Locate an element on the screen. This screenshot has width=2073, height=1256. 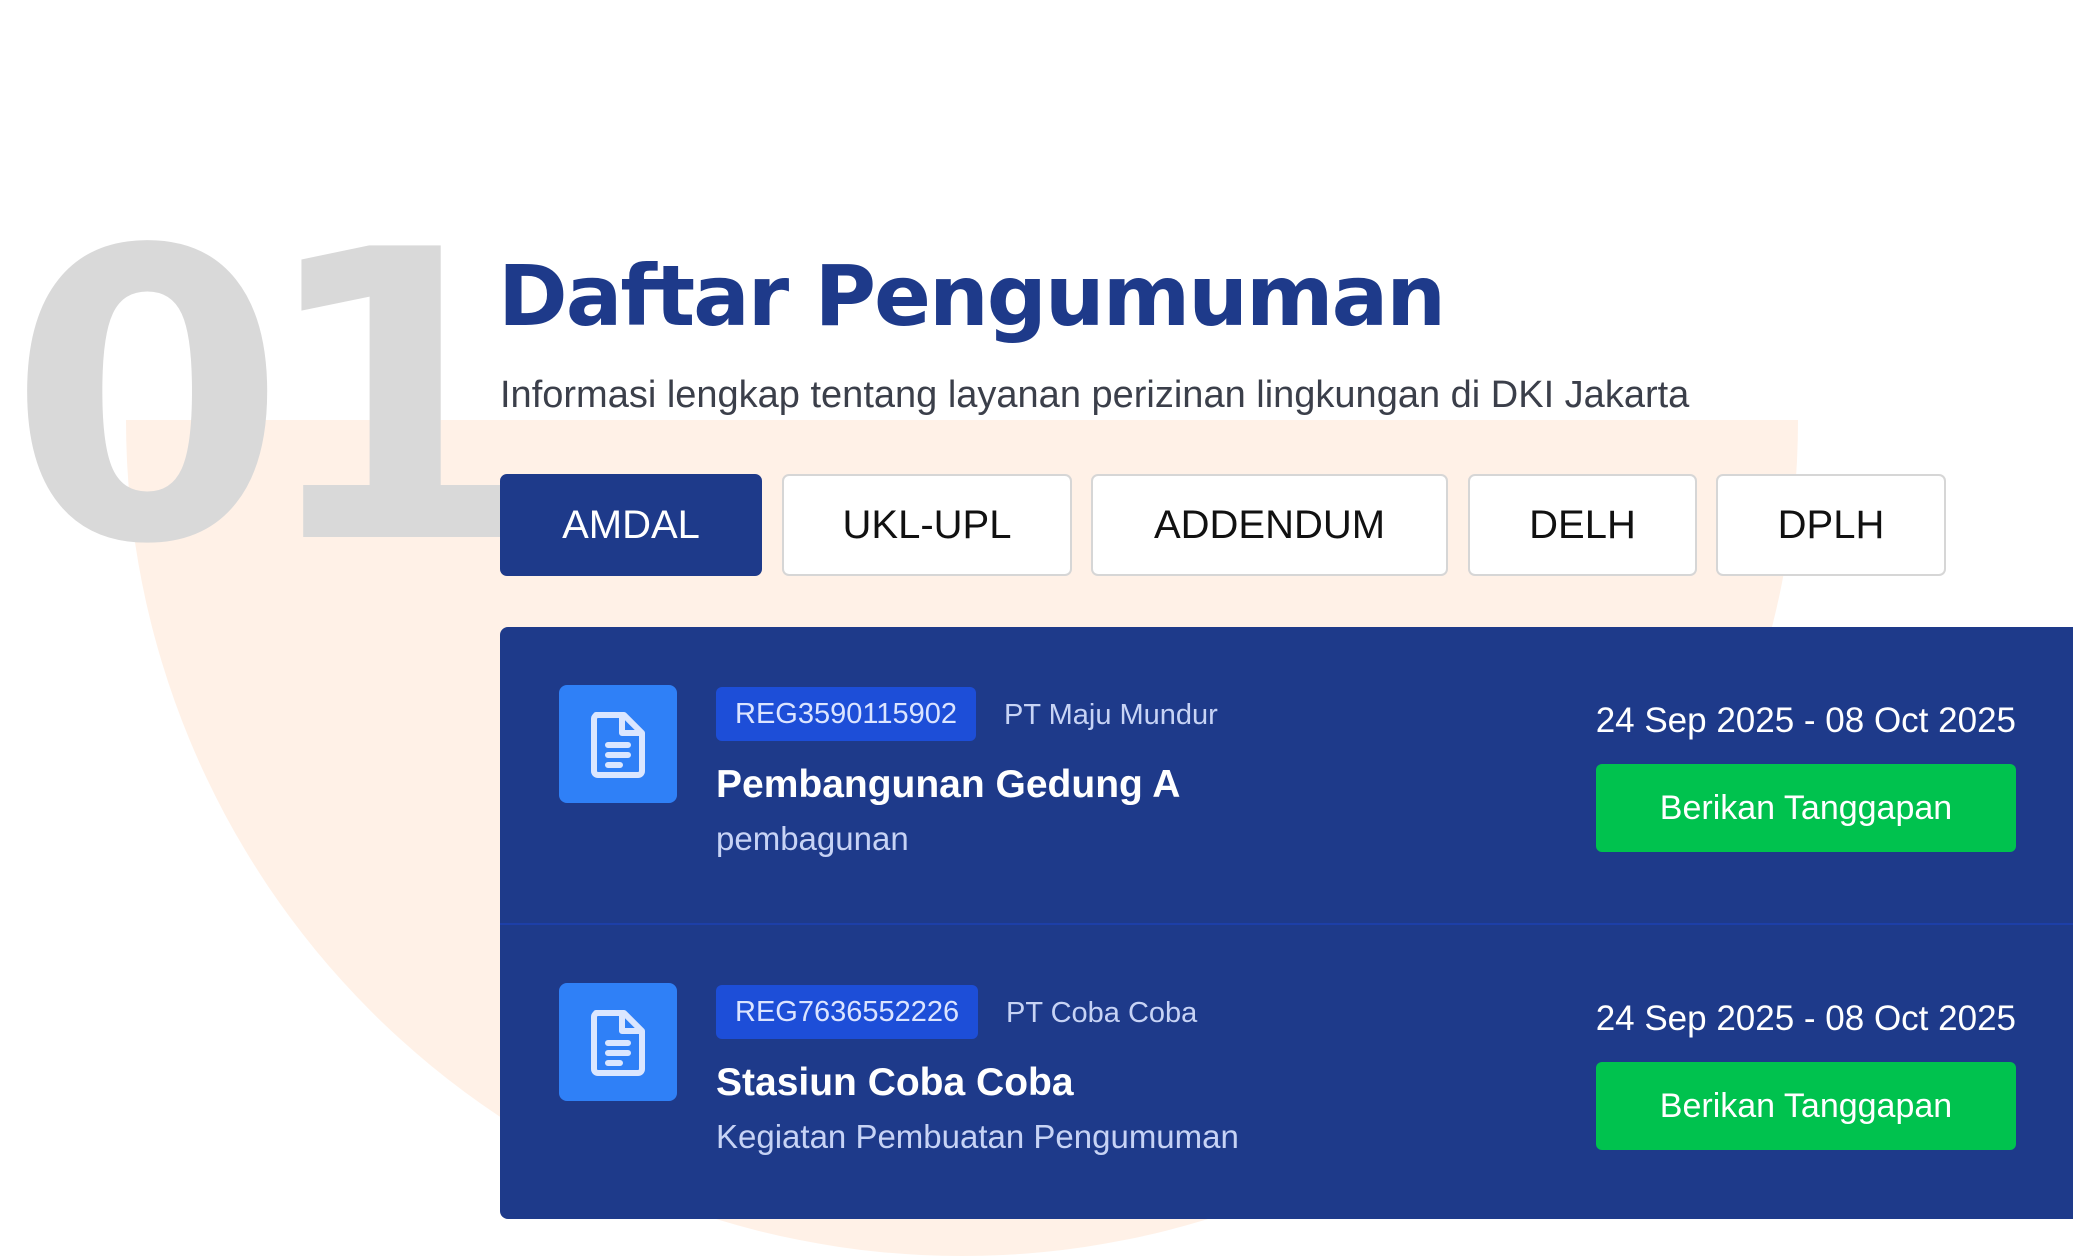
company-name: PT Coba Coba is located at coordinates (1102, 1013).